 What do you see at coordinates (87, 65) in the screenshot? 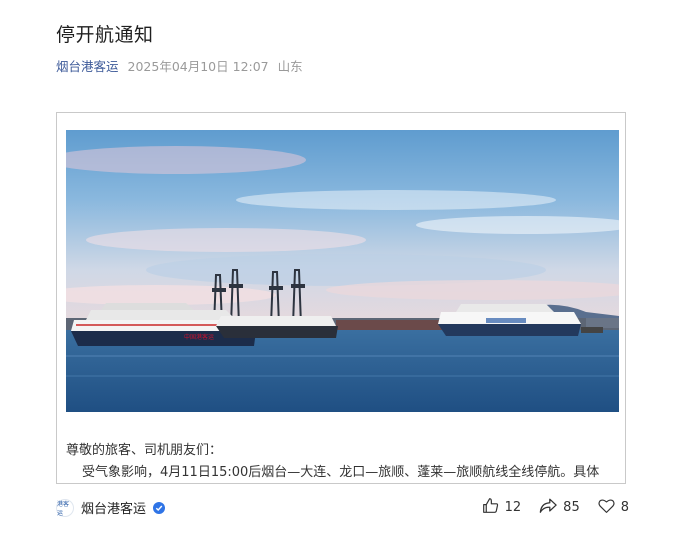
I see `source-link: 烟台港客运` at bounding box center [87, 65].